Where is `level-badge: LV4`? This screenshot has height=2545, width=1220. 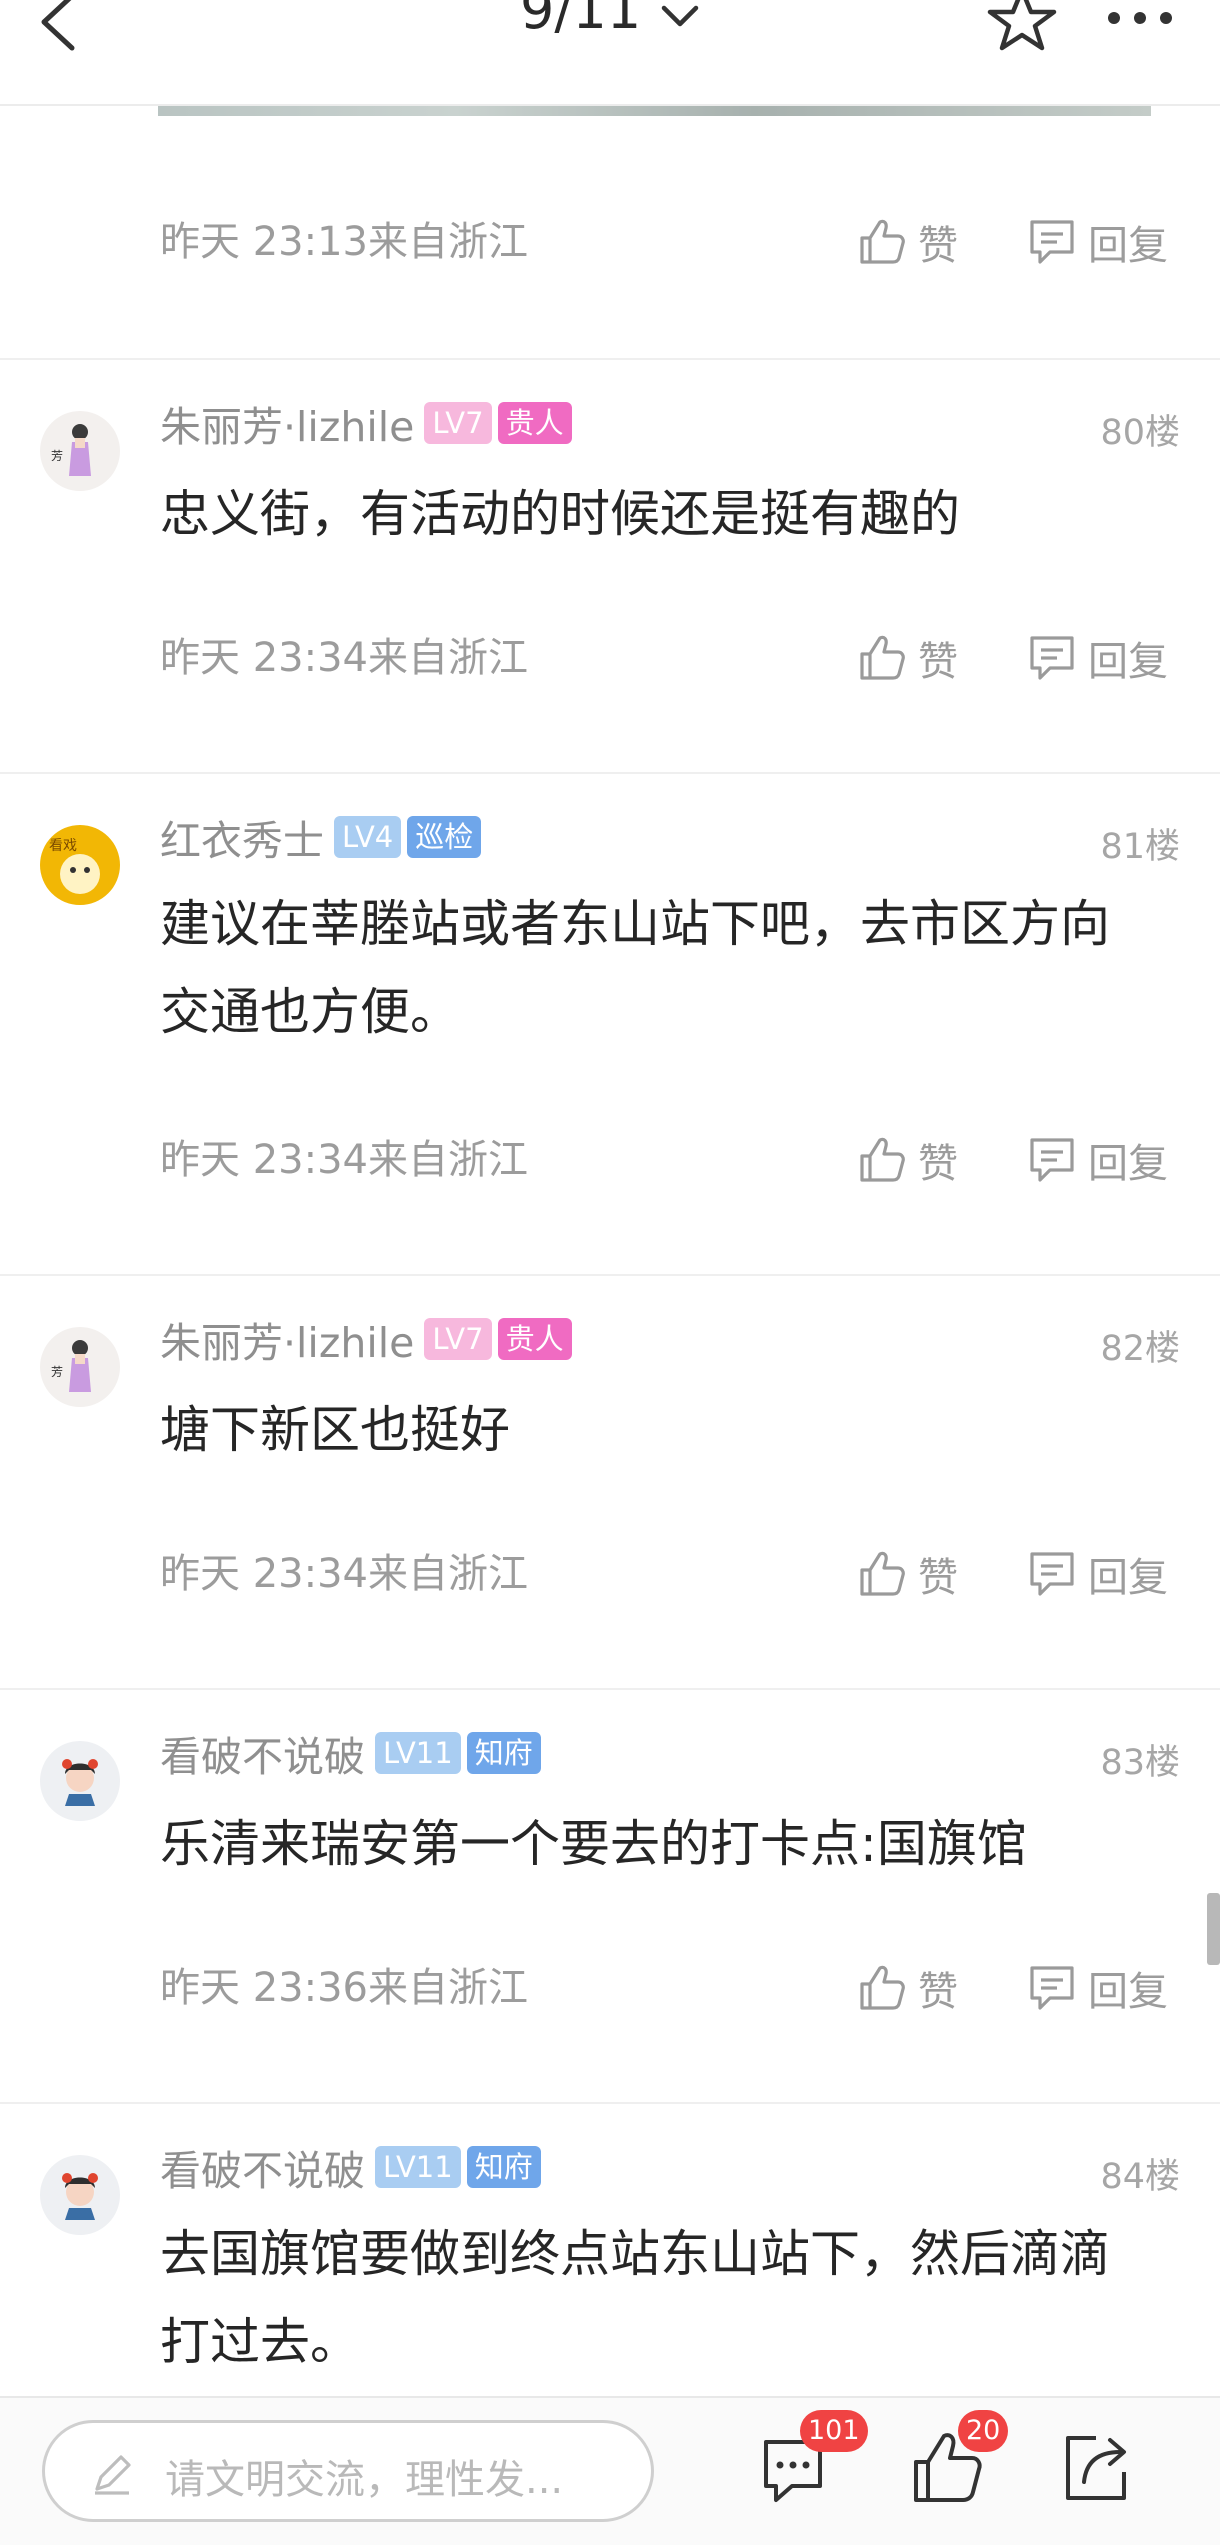
level-badge: LV4 is located at coordinates (368, 837).